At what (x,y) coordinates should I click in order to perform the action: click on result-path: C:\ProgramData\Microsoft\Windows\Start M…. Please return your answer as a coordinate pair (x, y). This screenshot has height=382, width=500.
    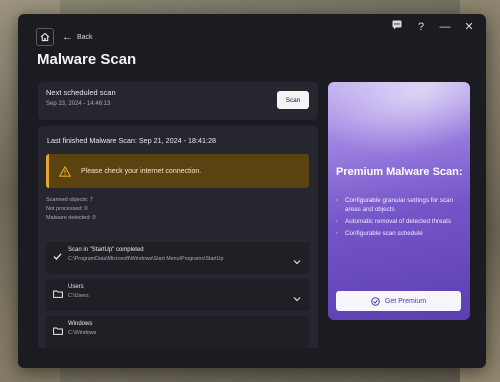
    Looking at the image, I should click on (146, 259).